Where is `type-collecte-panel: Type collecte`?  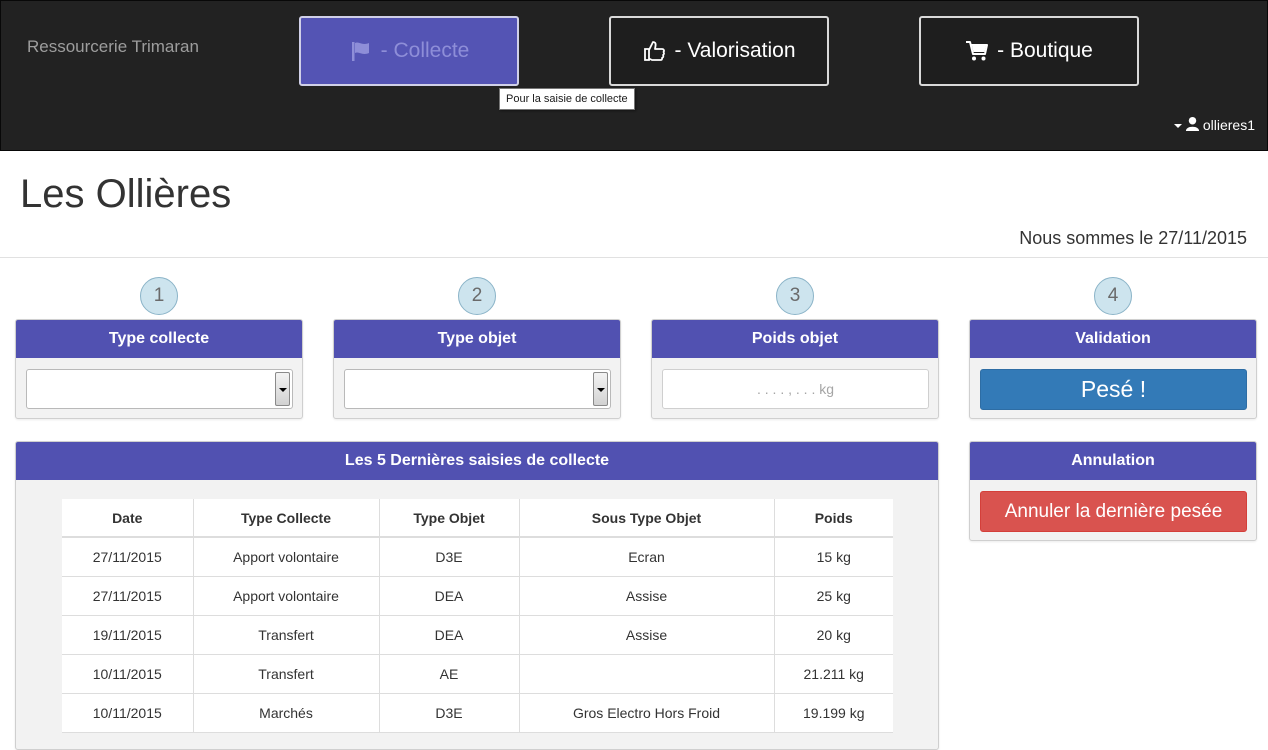
type-collecte-panel: Type collecte is located at coordinates (159, 369).